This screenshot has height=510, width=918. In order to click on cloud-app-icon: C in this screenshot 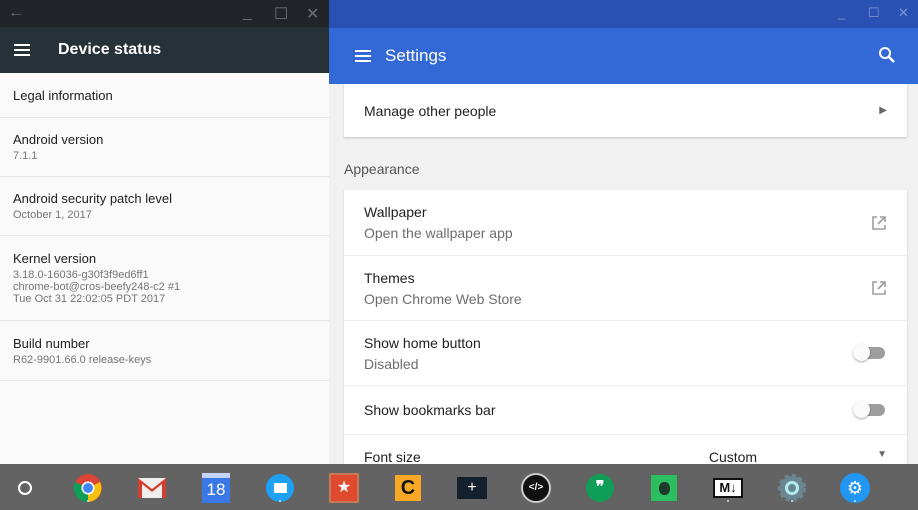, I will do `click(408, 488)`.